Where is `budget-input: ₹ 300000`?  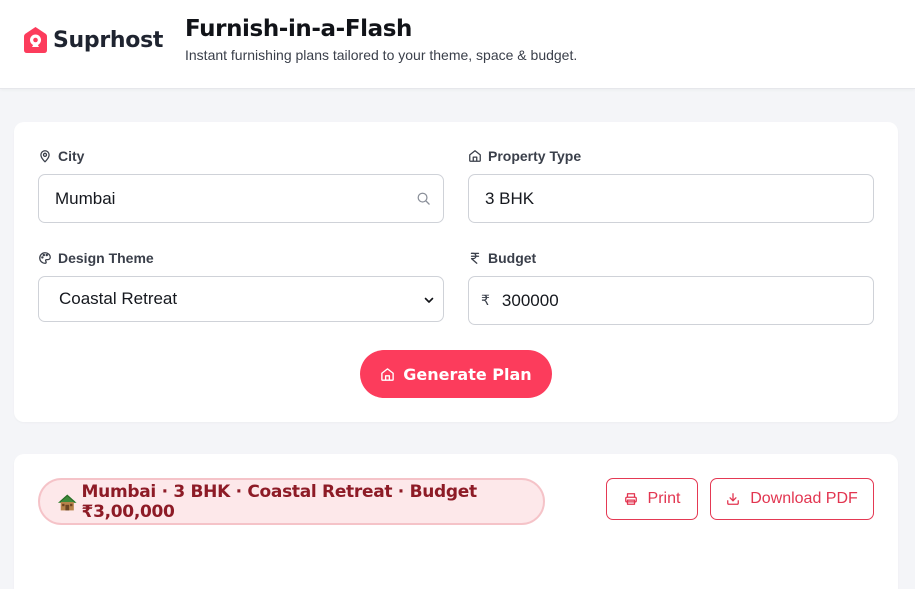 budget-input: ₹ 300000 is located at coordinates (671, 300).